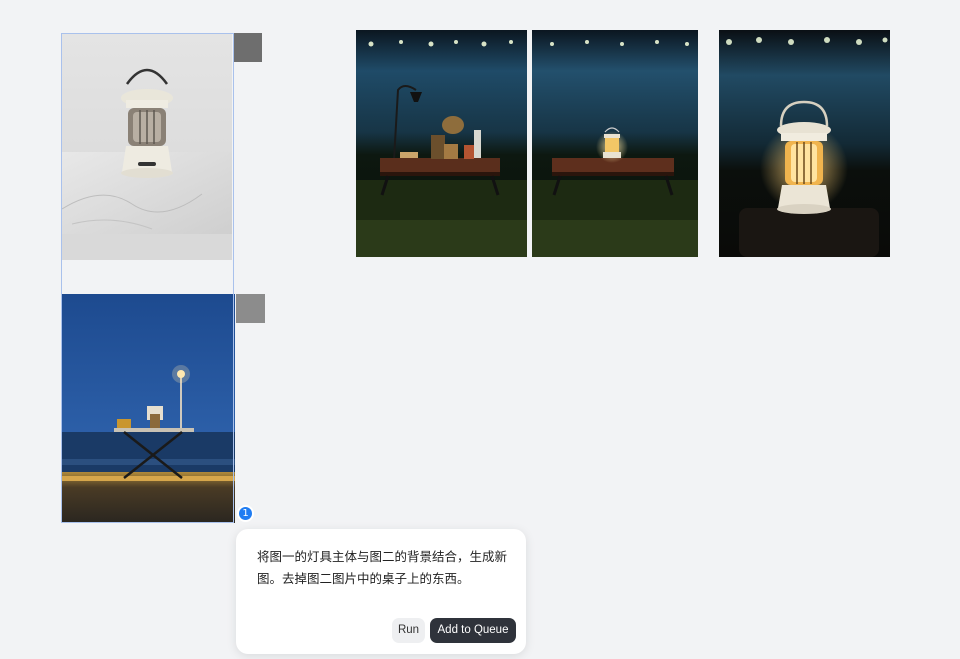 The width and height of the screenshot is (960, 659). I want to click on prompt-input: 将图一的灯具主体与图二的背景结合，生成新 图。去掉图二图片中的桌子上的东西。, so click(383, 568).